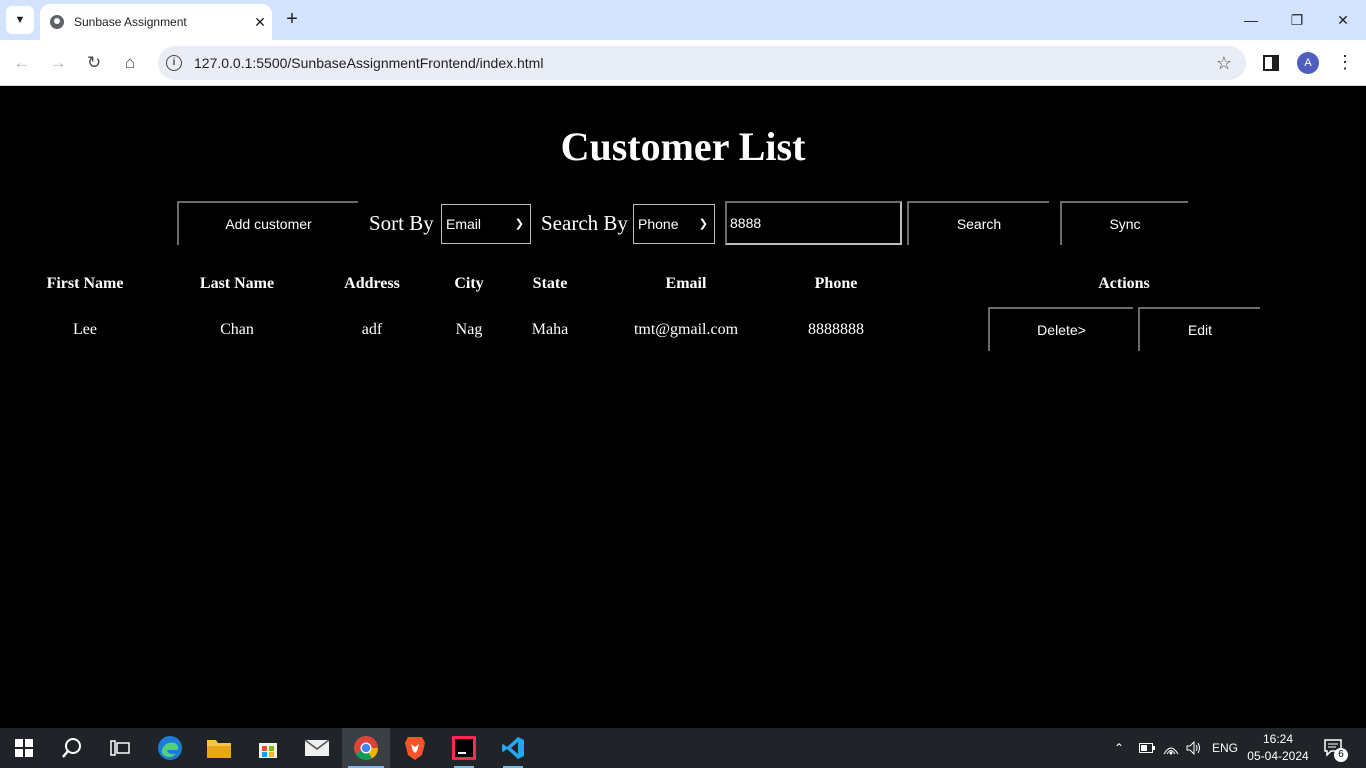  Describe the element at coordinates (836, 283) in the screenshot. I see `header-phone: Phone` at that location.